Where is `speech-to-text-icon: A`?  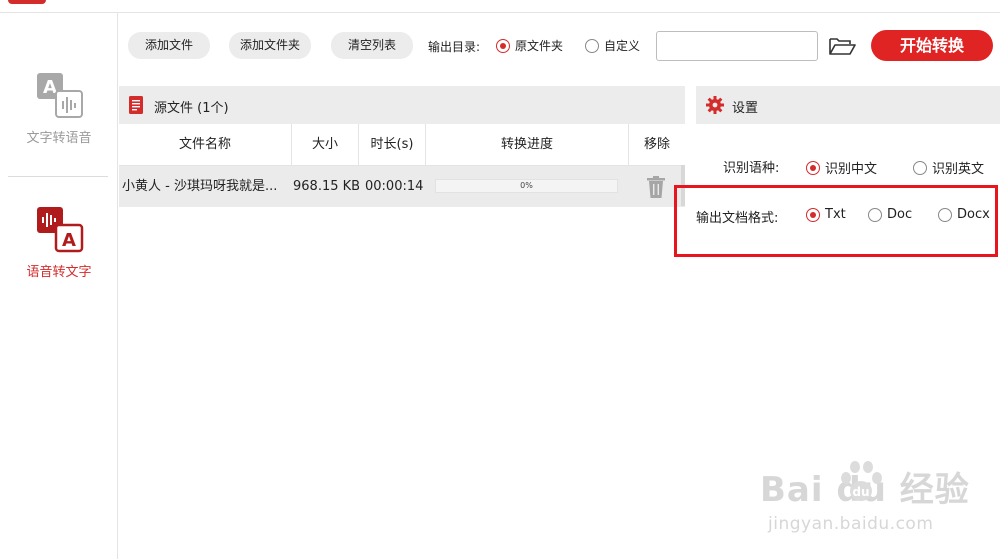
speech-to-text-icon: A is located at coordinates (59, 230).